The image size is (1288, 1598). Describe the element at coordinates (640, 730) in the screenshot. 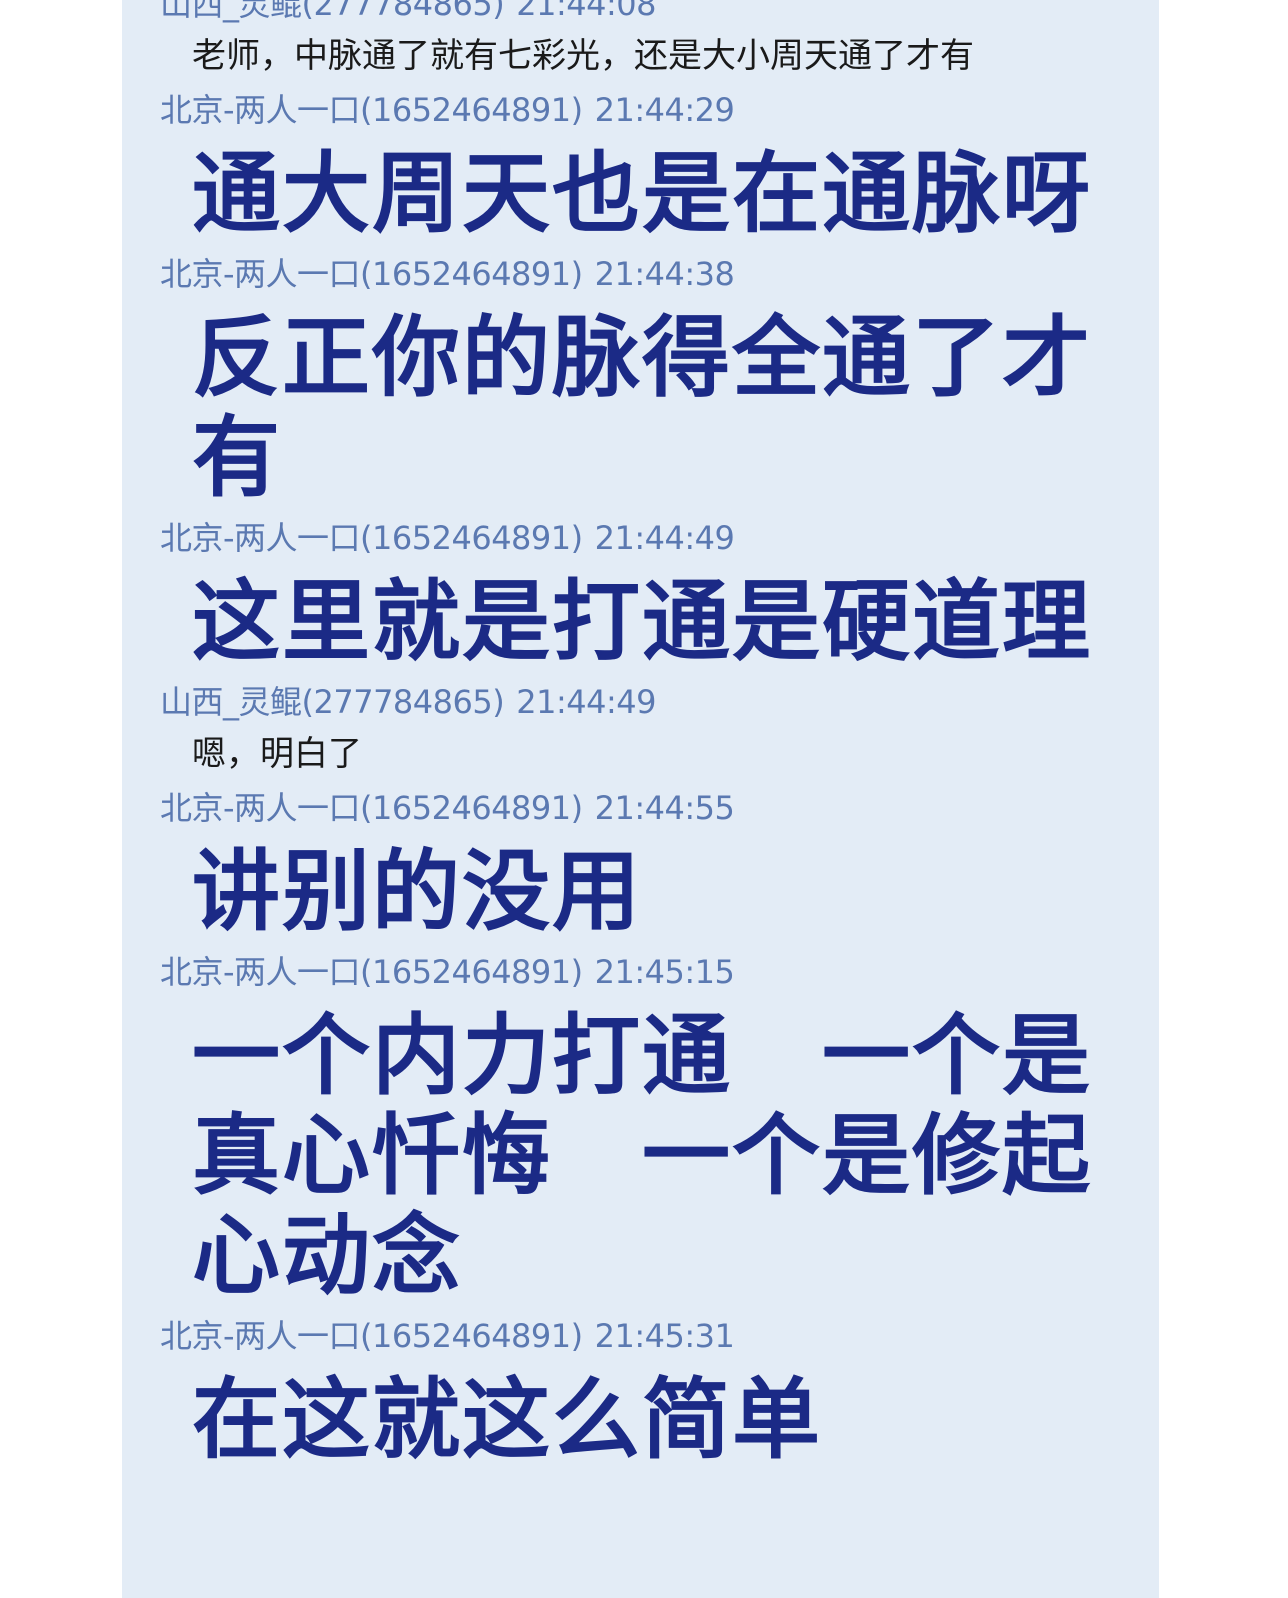

I see `chat-message: 山西_灵鲲(277784865) 21:44:49 嗯，明白了` at that location.